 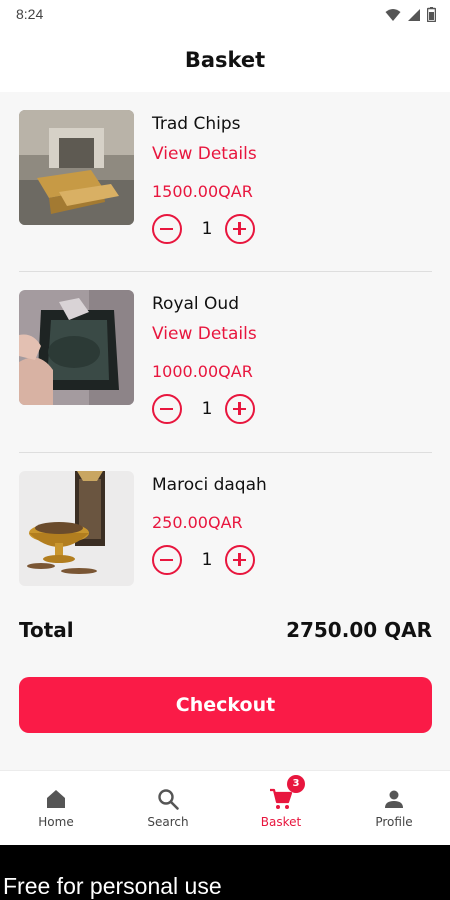 I want to click on nav-label: Home, so click(x=56, y=822).